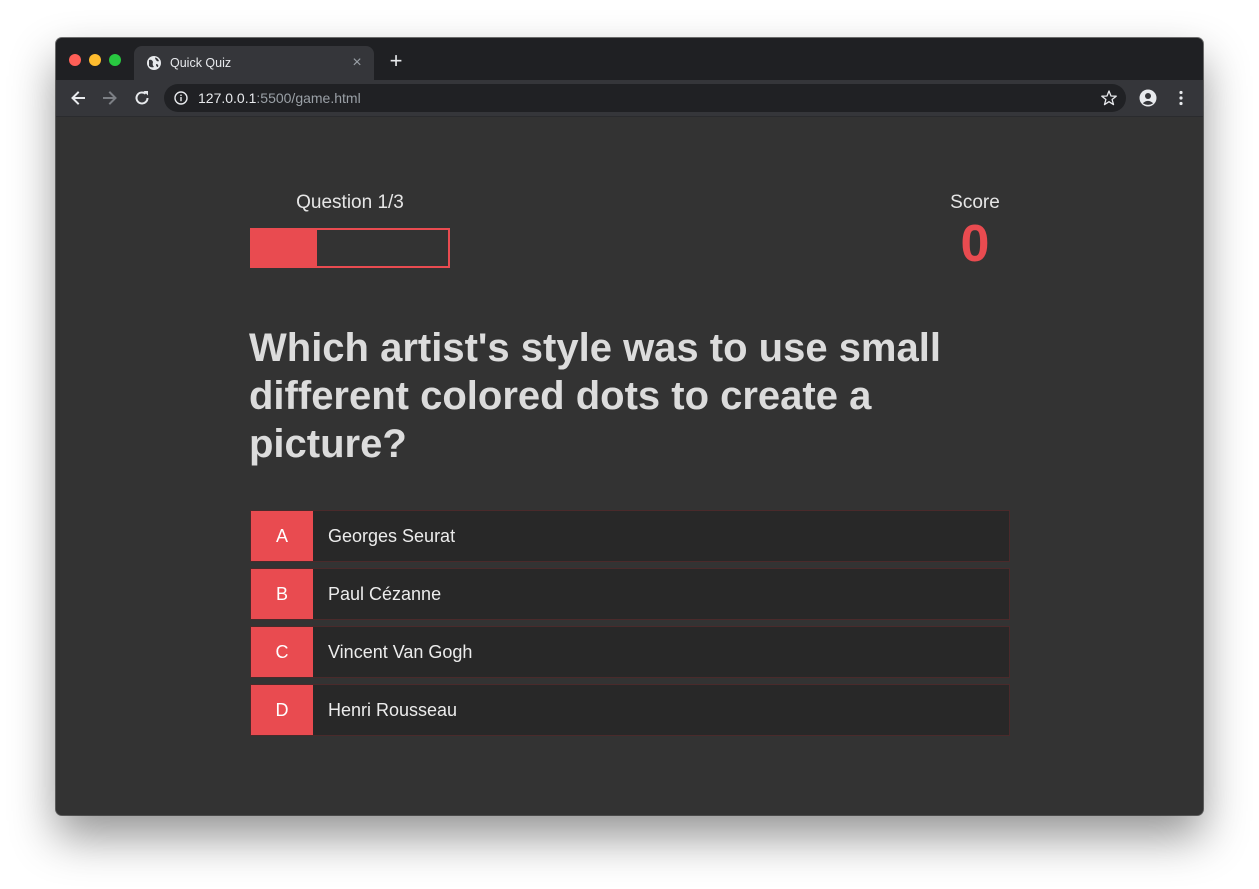  What do you see at coordinates (227, 98) in the screenshot?
I see `url-host: 127.0.0.1` at bounding box center [227, 98].